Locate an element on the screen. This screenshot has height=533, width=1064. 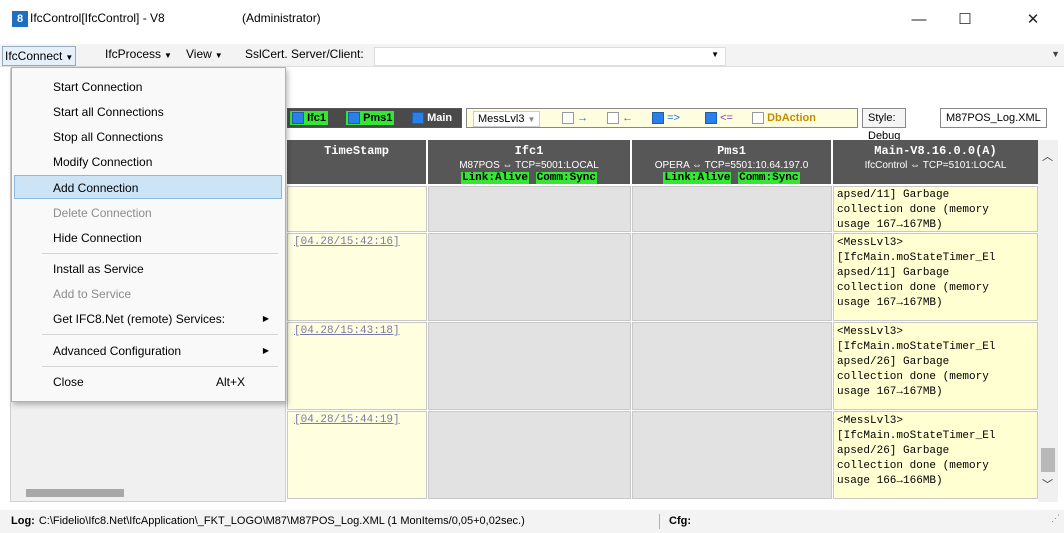
link-status: Link:Alive is located at coordinates (494, 178).